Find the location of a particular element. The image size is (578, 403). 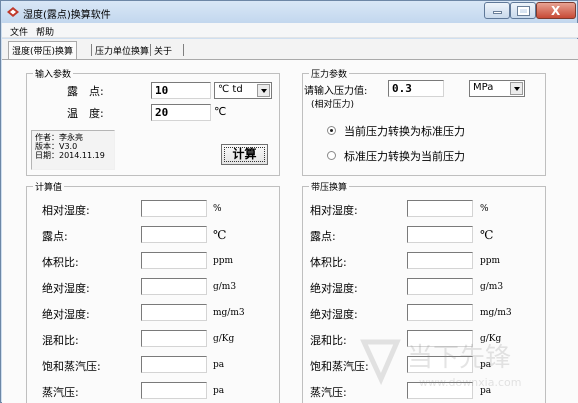

pcalc-label-dew: 露点: is located at coordinates (323, 236).